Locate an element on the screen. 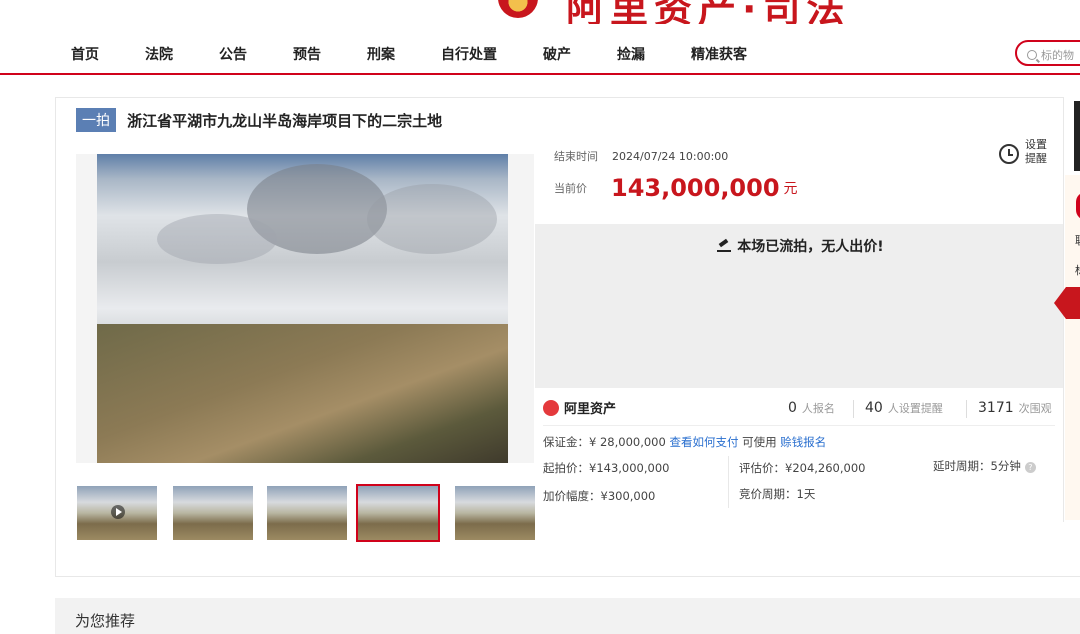 The image size is (1080, 634). bid-period: 竞价周期：1天 is located at coordinates (777, 494).